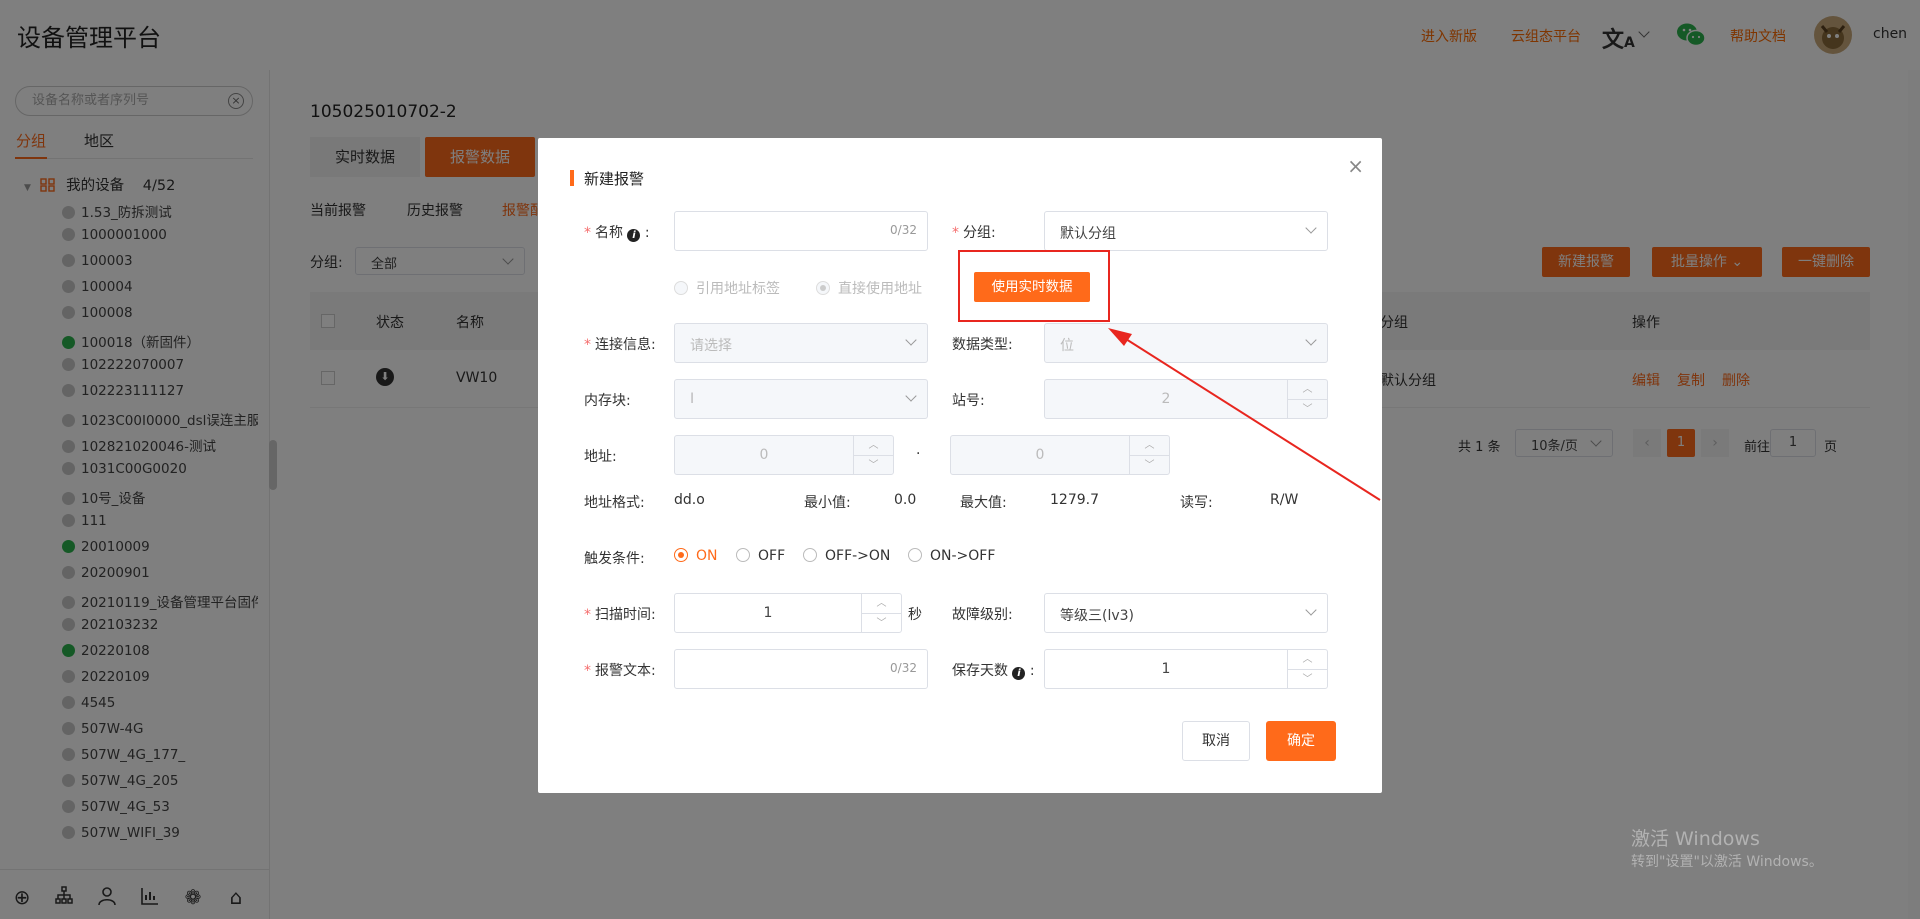 The image size is (1920, 919). Describe the element at coordinates (1186, 669) in the screenshot. I see `keep-days-stepper: 1 ︿ ﹀` at that location.